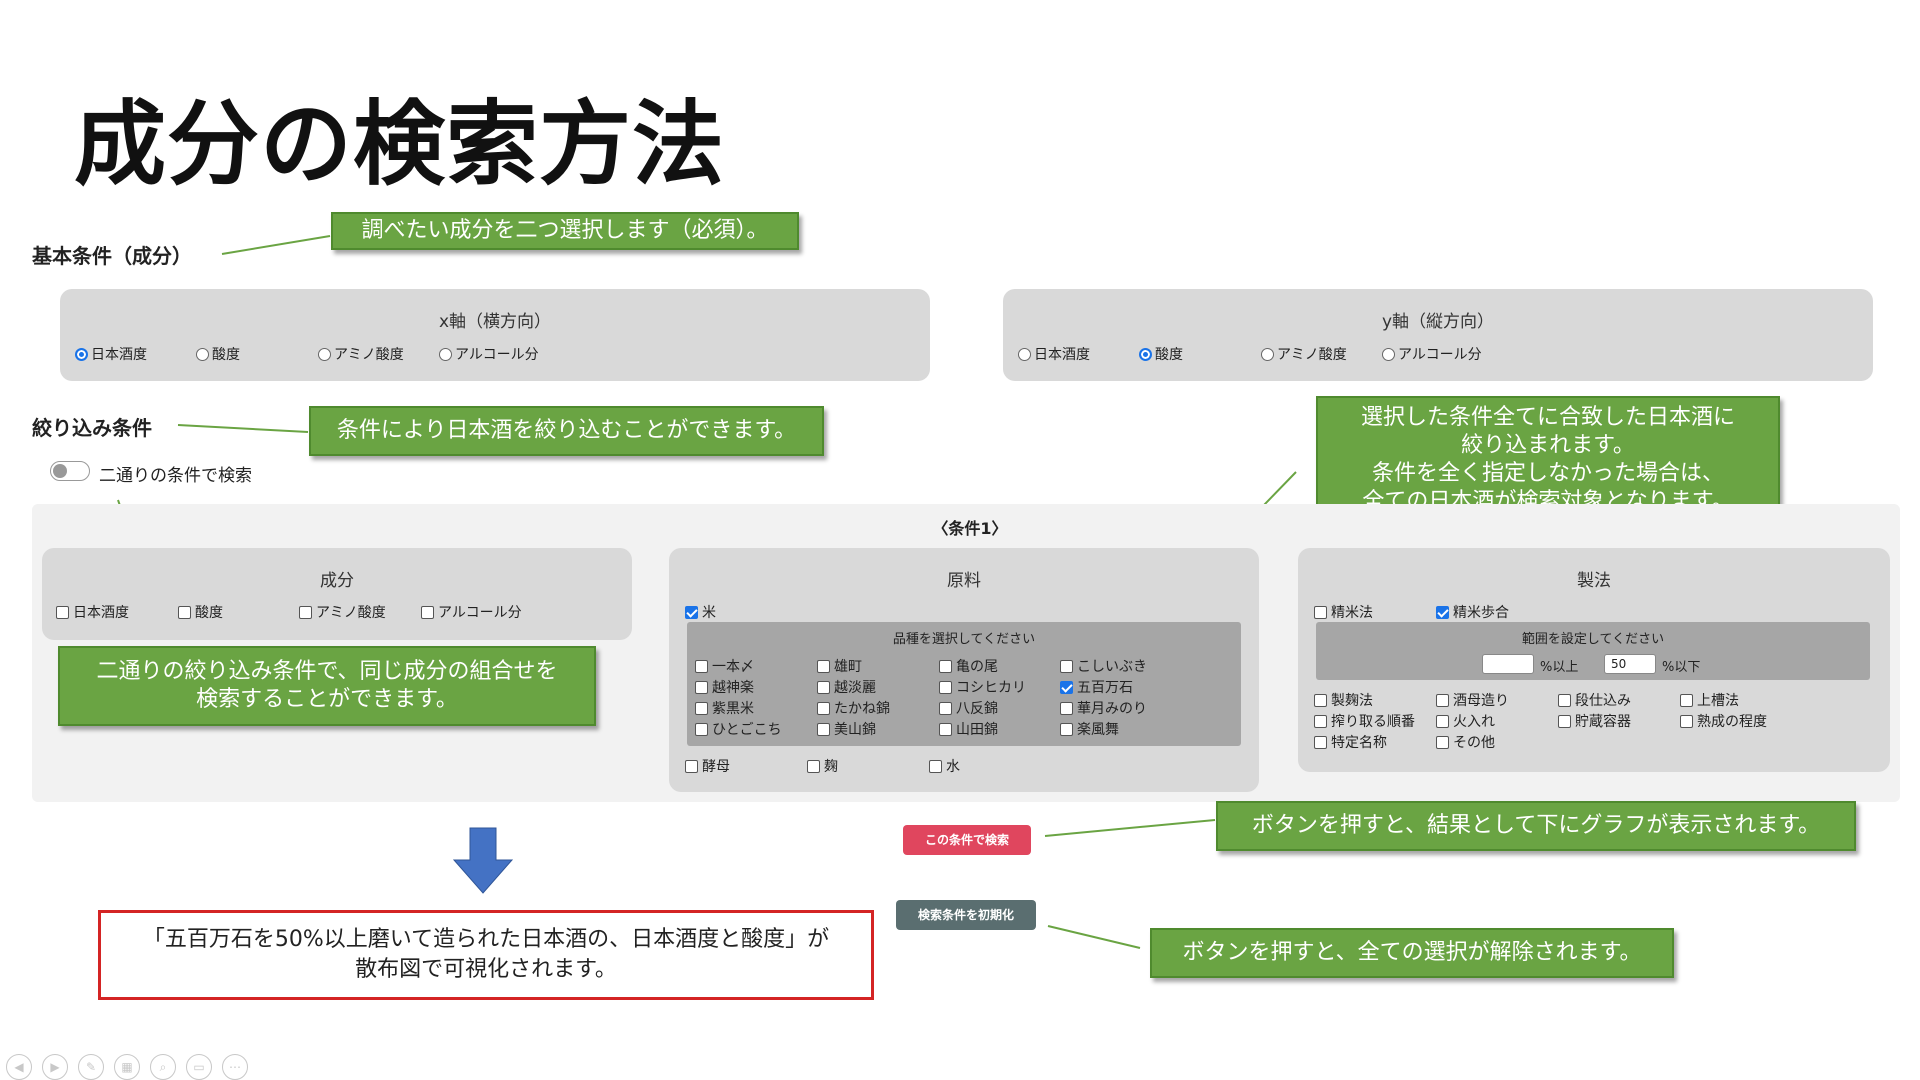 The height and width of the screenshot is (1080, 1920). I want to click on subtitles-icon: ▭, so click(199, 1067).